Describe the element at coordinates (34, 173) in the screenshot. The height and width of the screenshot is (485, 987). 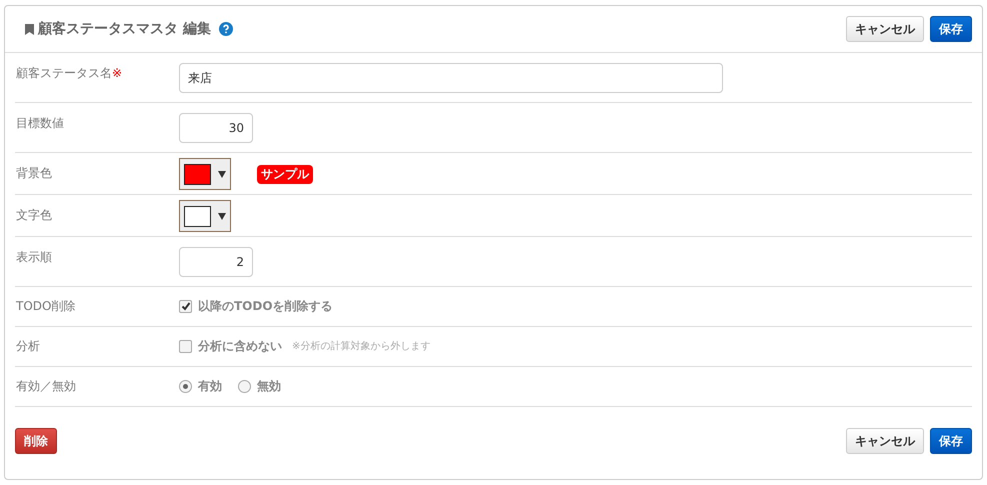
I see `field-label: 背景色` at that location.